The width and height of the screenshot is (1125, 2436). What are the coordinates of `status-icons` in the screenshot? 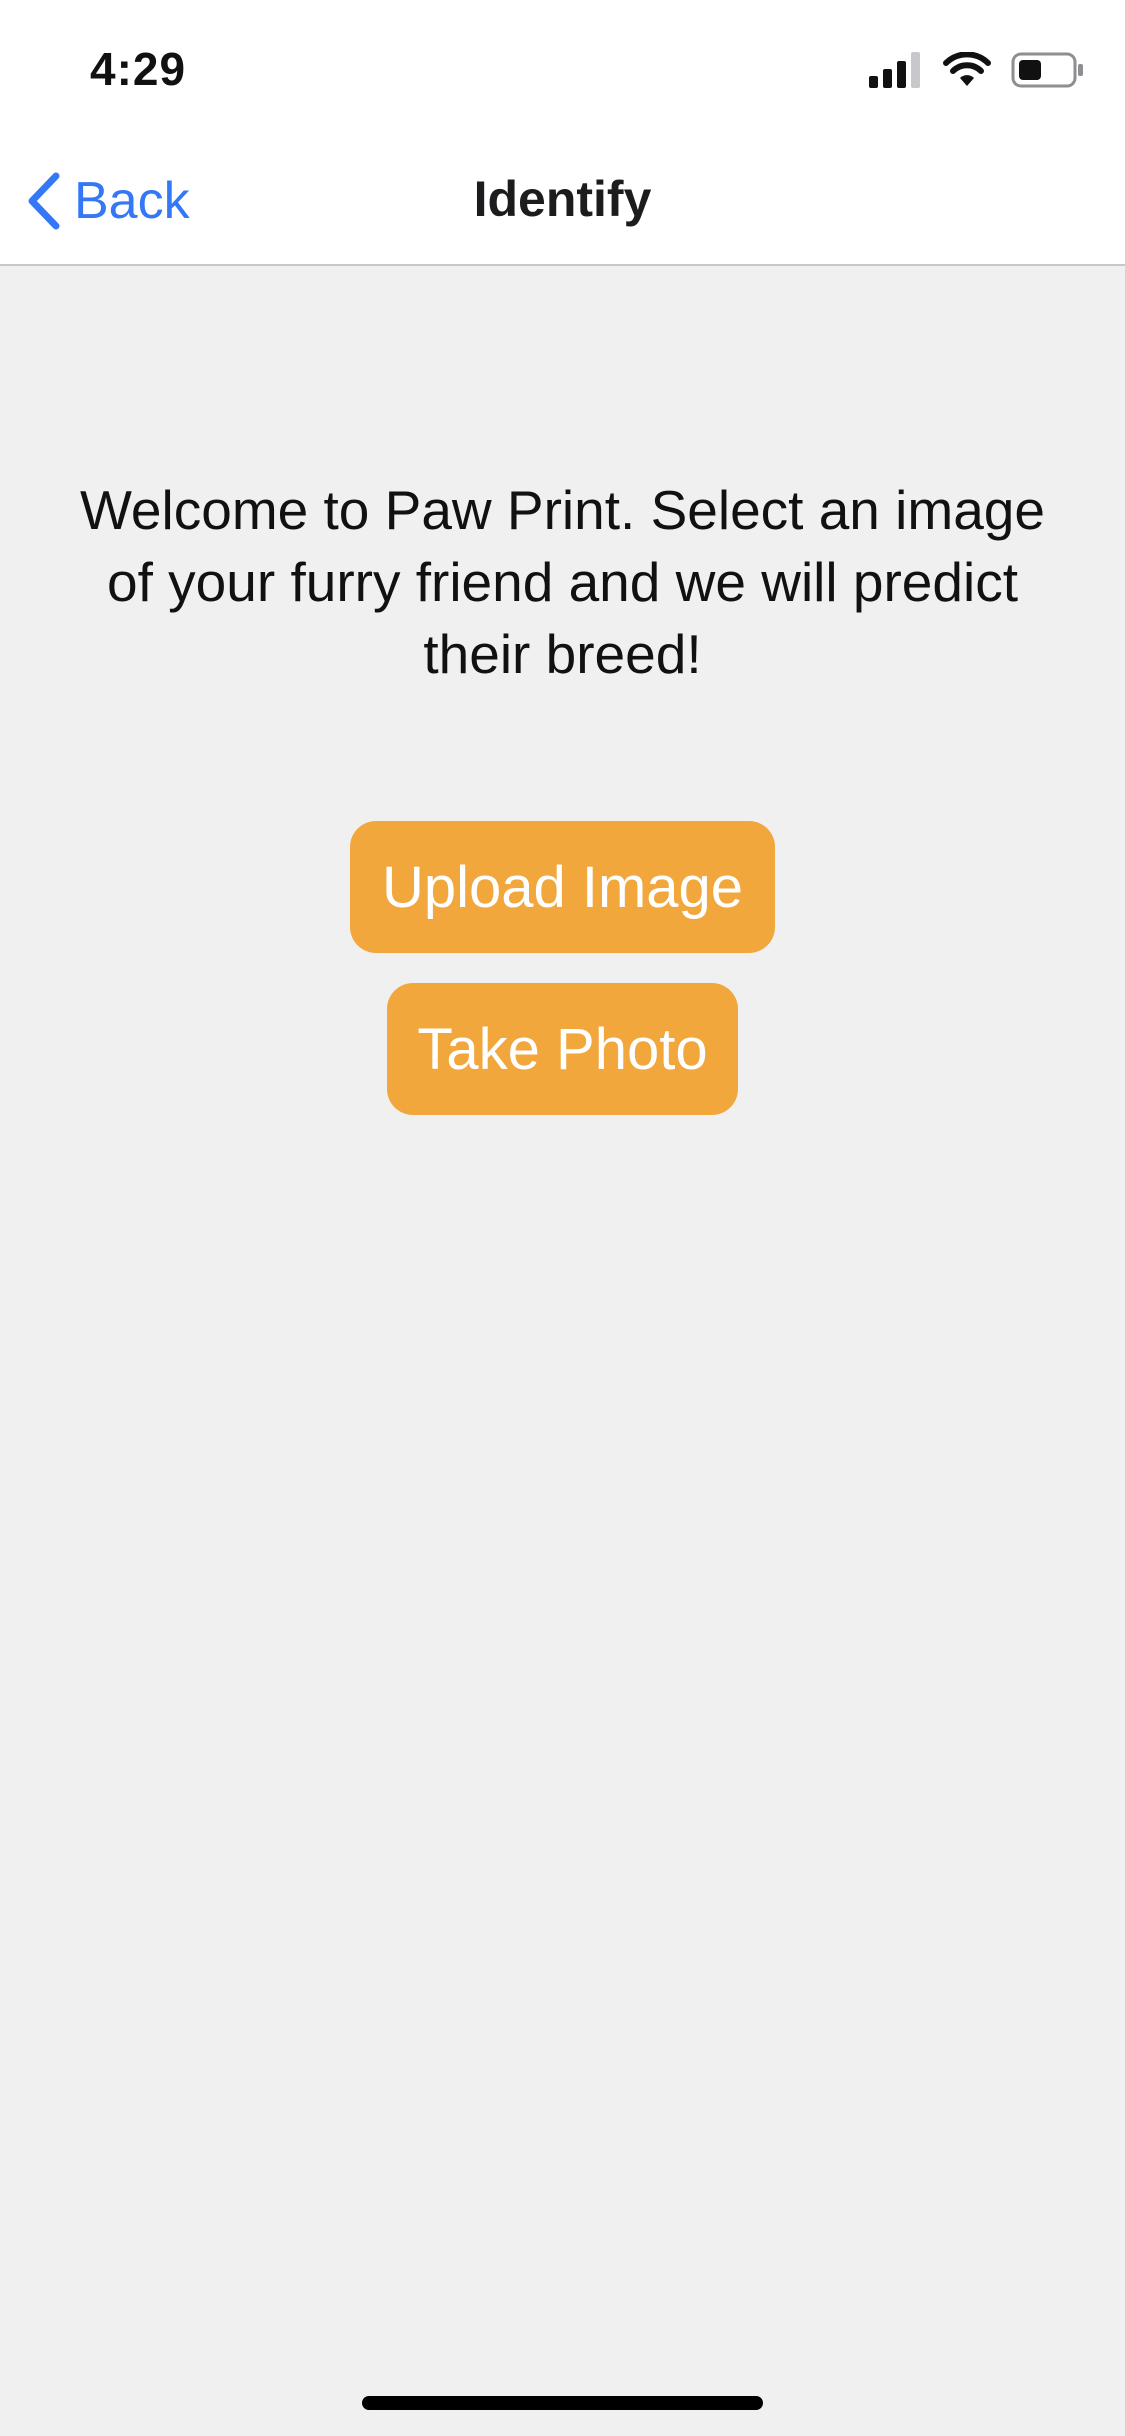 It's located at (977, 70).